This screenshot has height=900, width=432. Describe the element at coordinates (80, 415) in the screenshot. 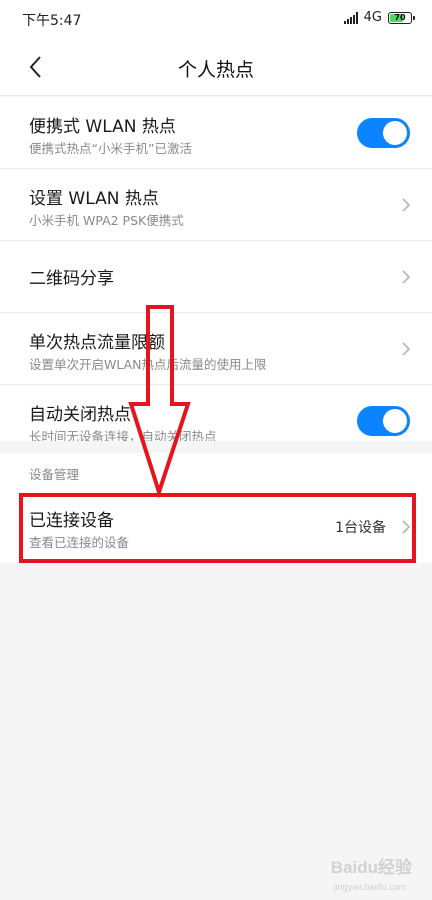

I see `setting-title: 自动关闭热点` at that location.